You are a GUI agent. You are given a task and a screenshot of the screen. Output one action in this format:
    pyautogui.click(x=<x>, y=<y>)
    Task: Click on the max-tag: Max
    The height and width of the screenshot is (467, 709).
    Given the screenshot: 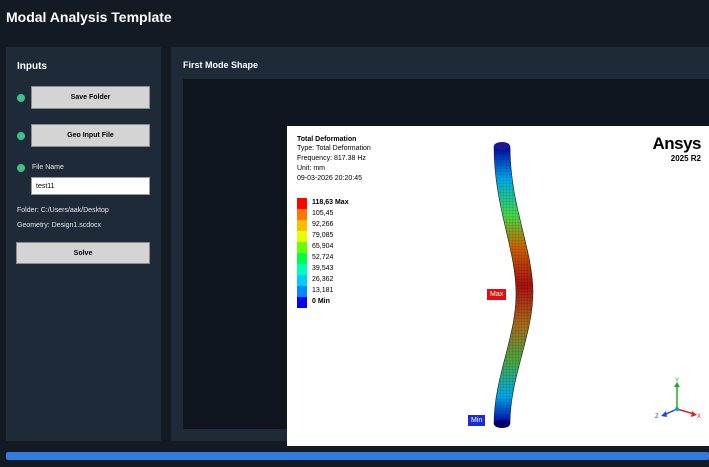 What is the action you would take?
    pyautogui.click(x=497, y=294)
    